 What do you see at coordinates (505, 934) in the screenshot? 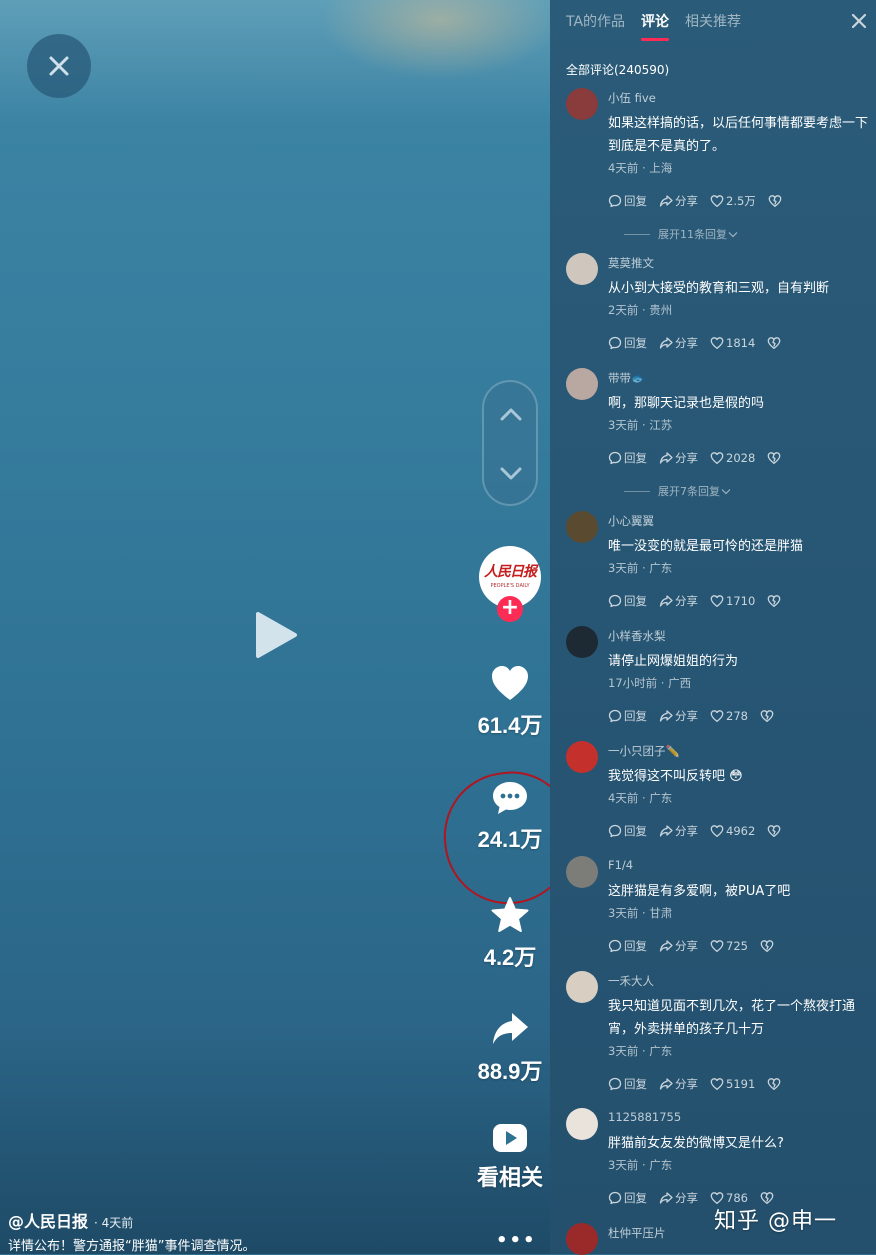
I see `favorite-button: 4.2万` at bounding box center [505, 934].